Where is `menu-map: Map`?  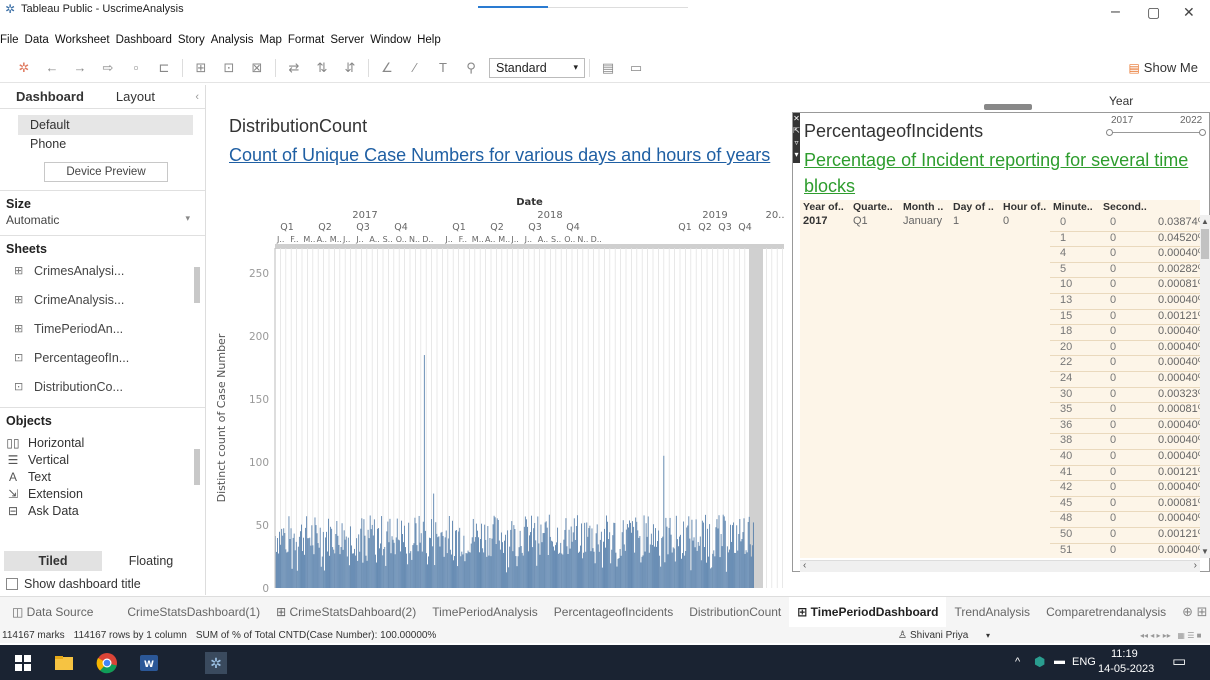 menu-map: Map is located at coordinates (271, 40).